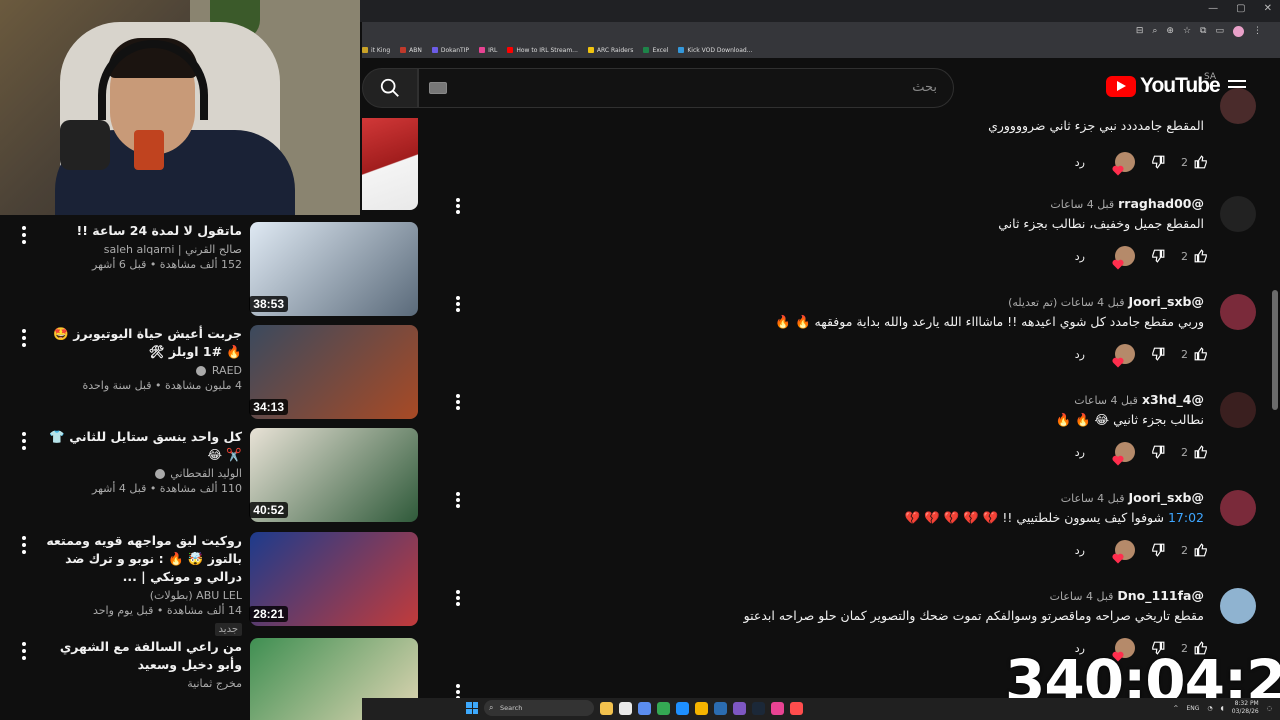 The height and width of the screenshot is (720, 1280). What do you see at coordinates (390, 164) in the screenshot?
I see `partial-video-thumbnail` at bounding box center [390, 164].